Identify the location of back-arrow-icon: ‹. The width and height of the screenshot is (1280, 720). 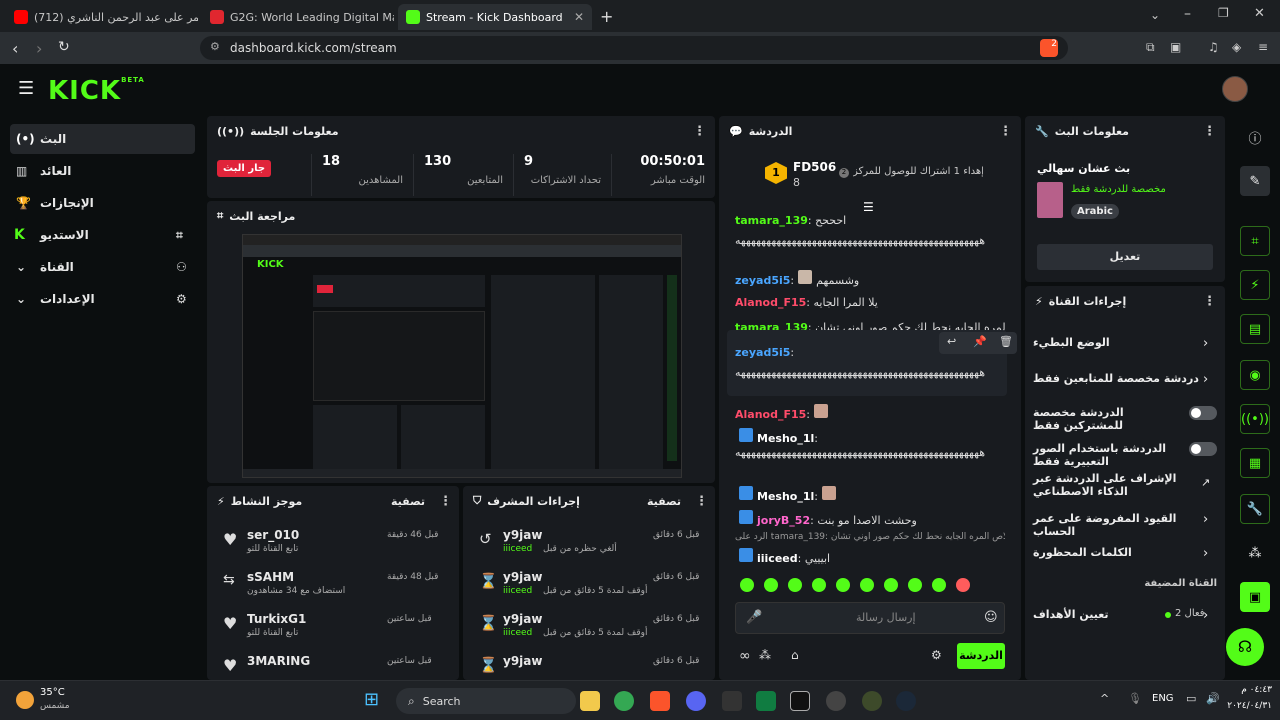
(15, 48).